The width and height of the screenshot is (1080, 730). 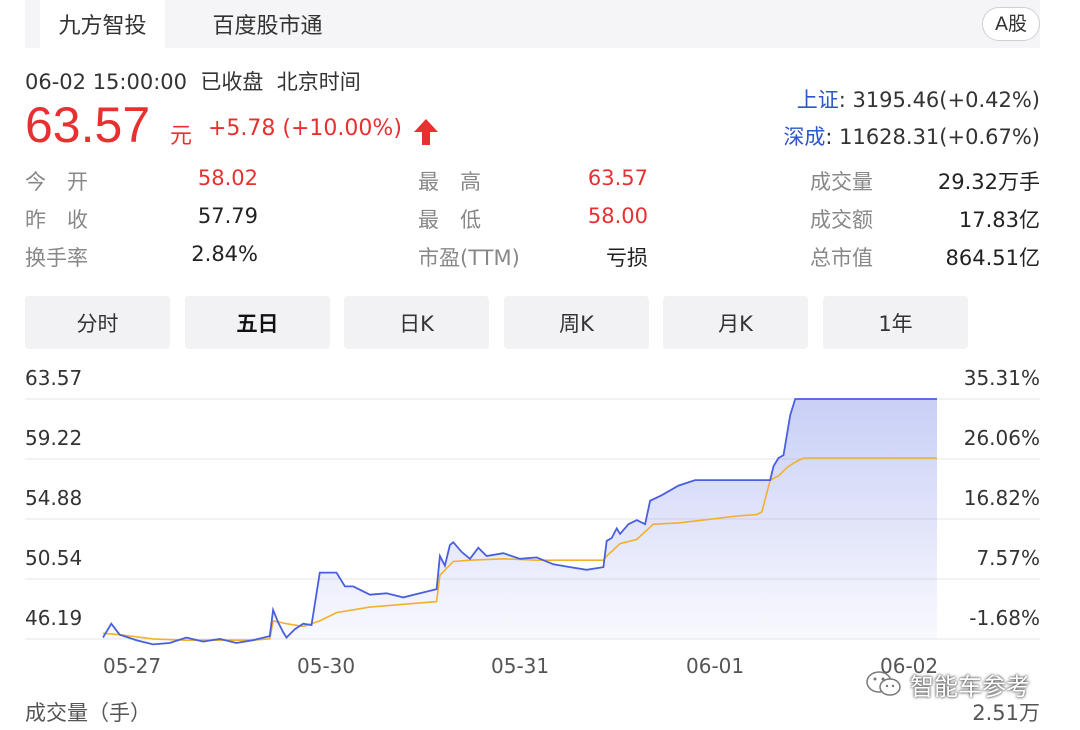 What do you see at coordinates (520, 666) in the screenshot?
I see `x-tick: 05-31` at bounding box center [520, 666].